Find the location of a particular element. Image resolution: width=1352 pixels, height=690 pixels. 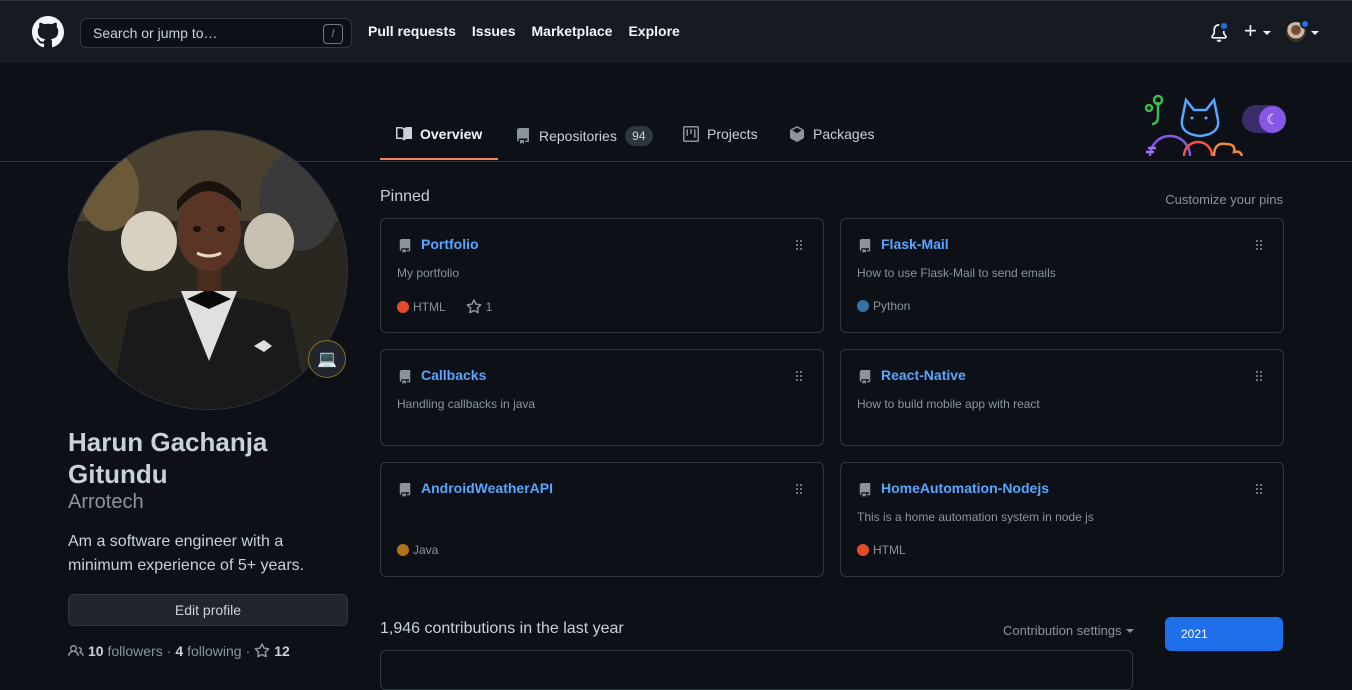

repo-name-link: Flask-Mail is located at coordinates (915, 244).